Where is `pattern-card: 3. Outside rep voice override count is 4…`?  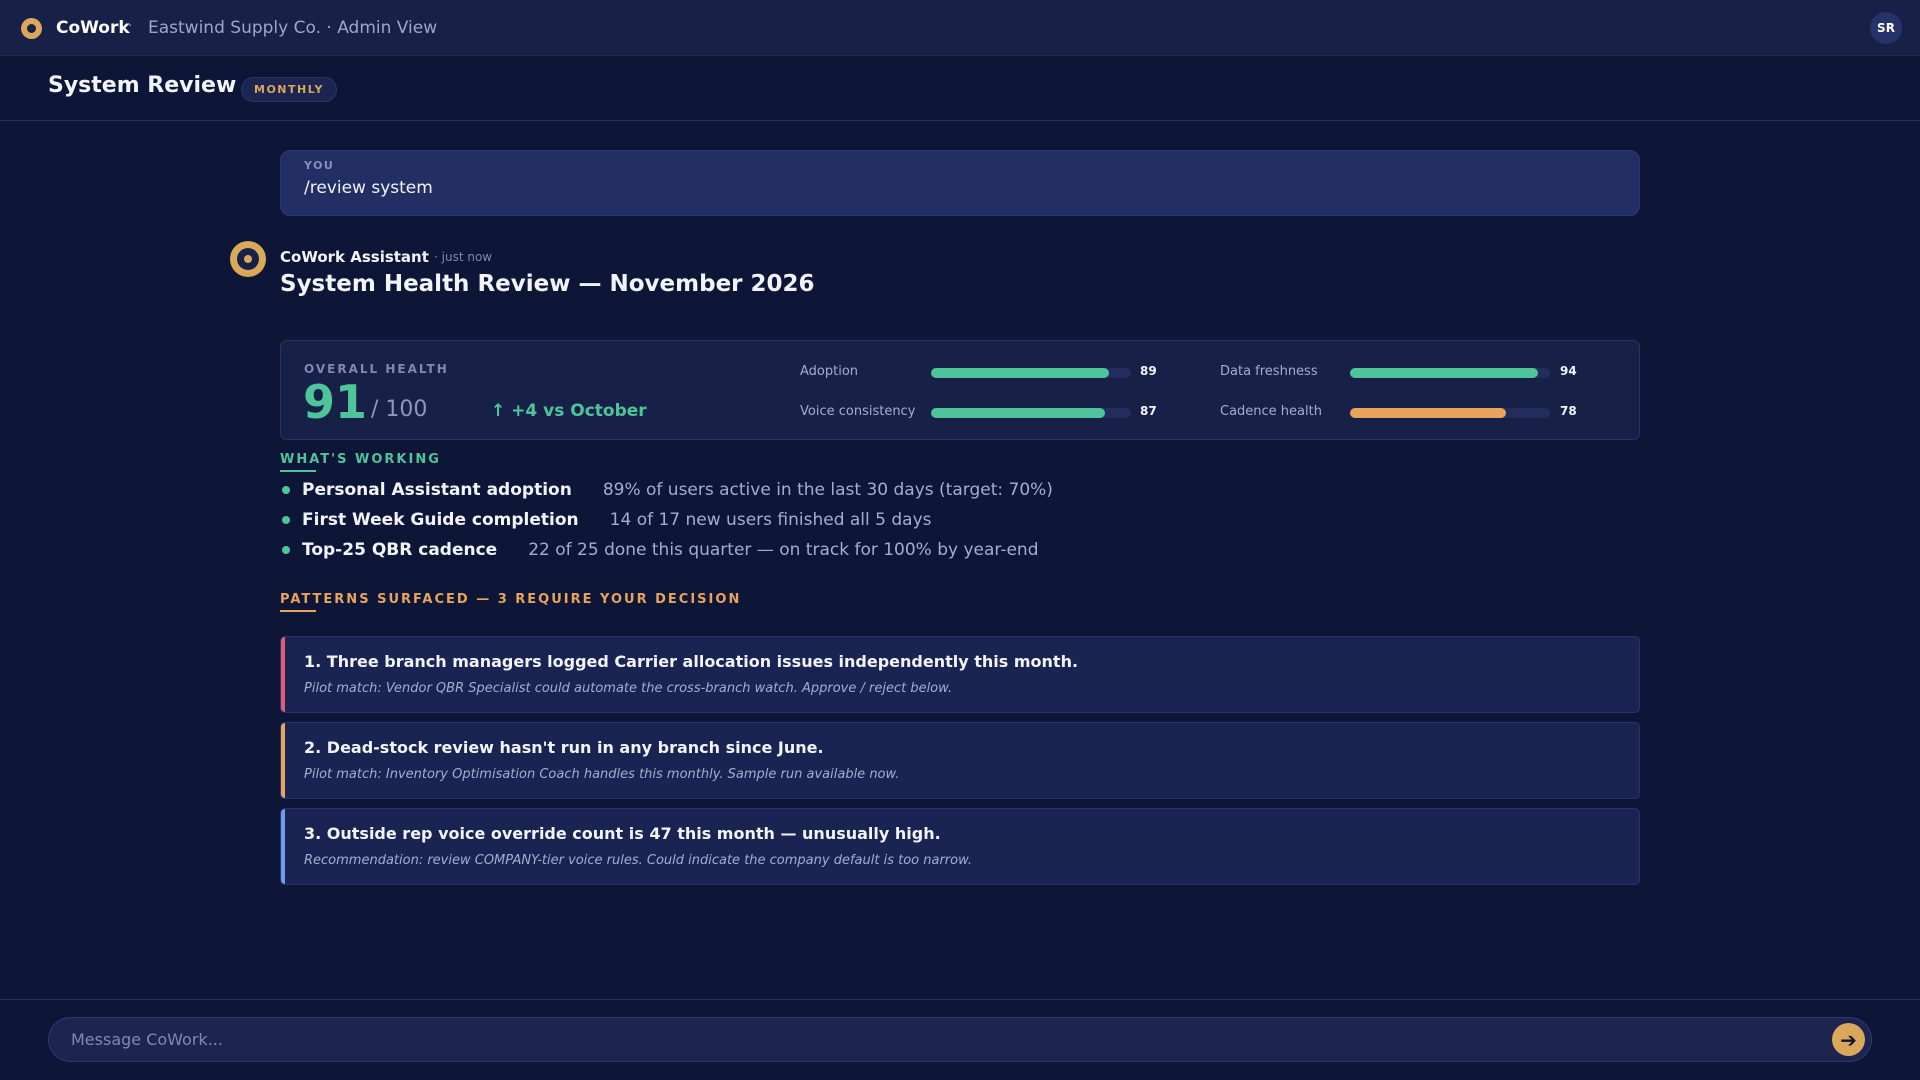 pattern-card: 3. Outside rep voice override count is 4… is located at coordinates (960, 846).